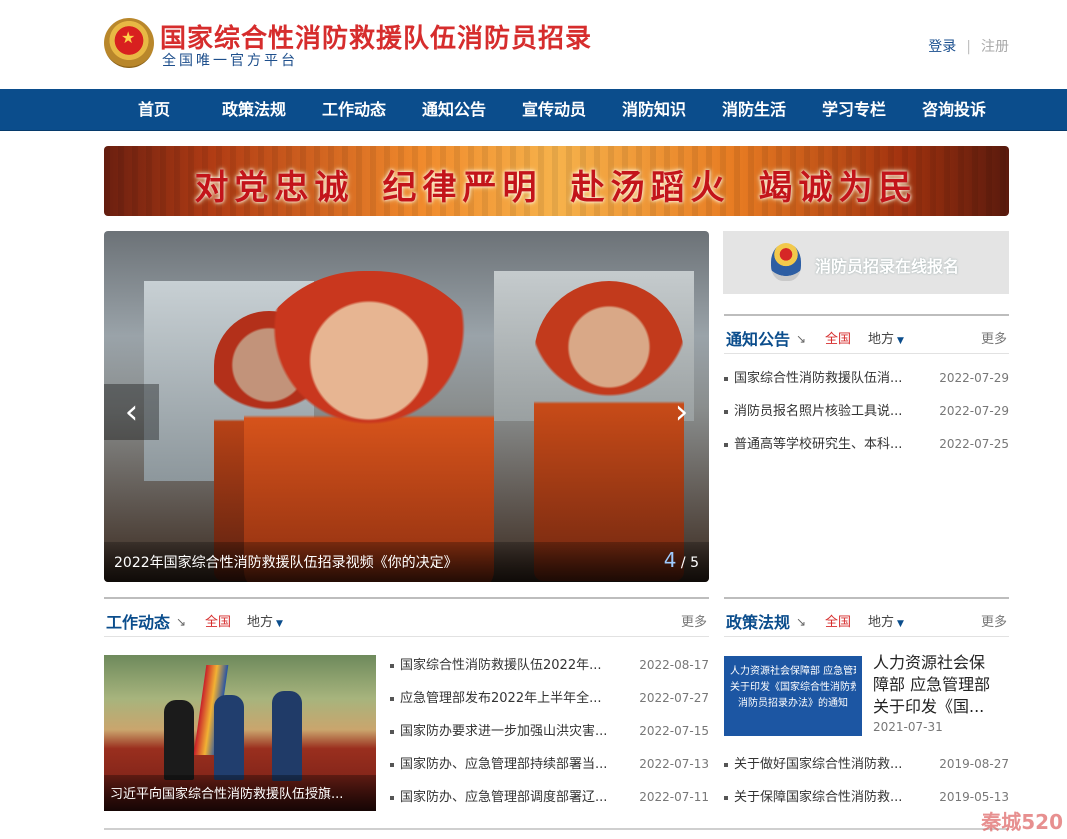  I want to click on nav-item-notices: 通知公告, so click(454, 110).